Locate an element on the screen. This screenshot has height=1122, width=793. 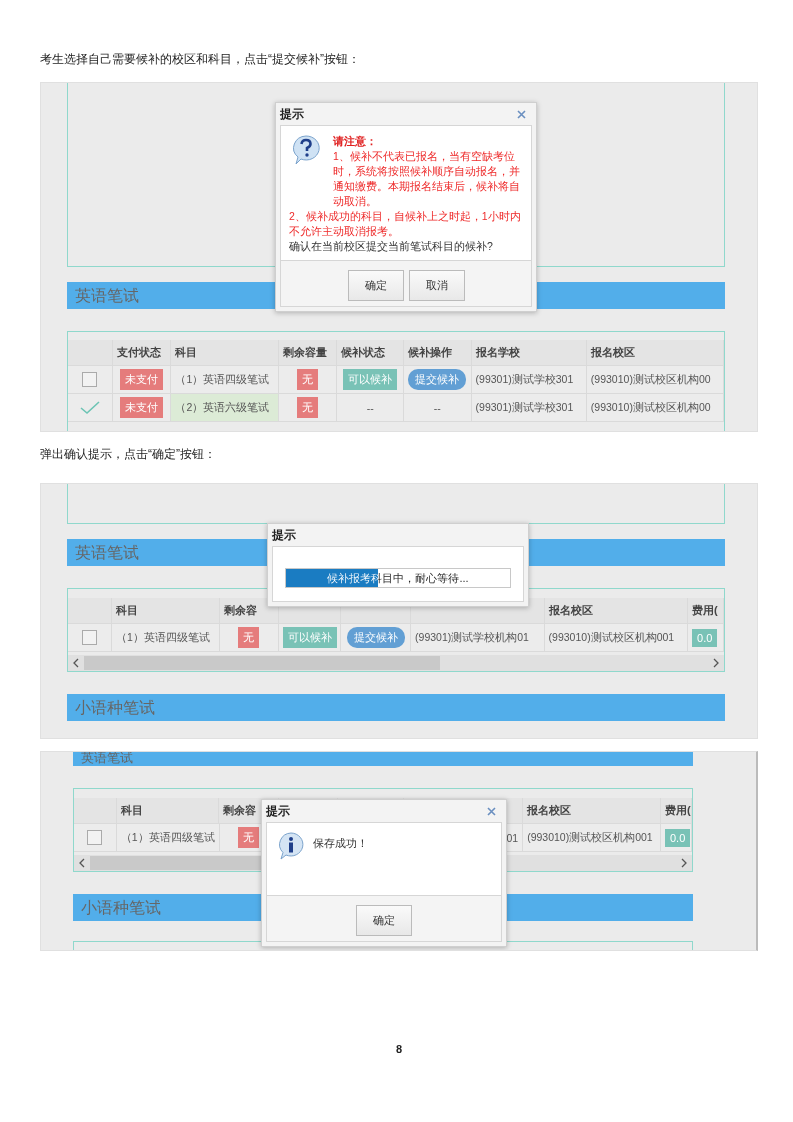
table-cell: (99301)测试学校机构01 is located at coordinates (472, 637).